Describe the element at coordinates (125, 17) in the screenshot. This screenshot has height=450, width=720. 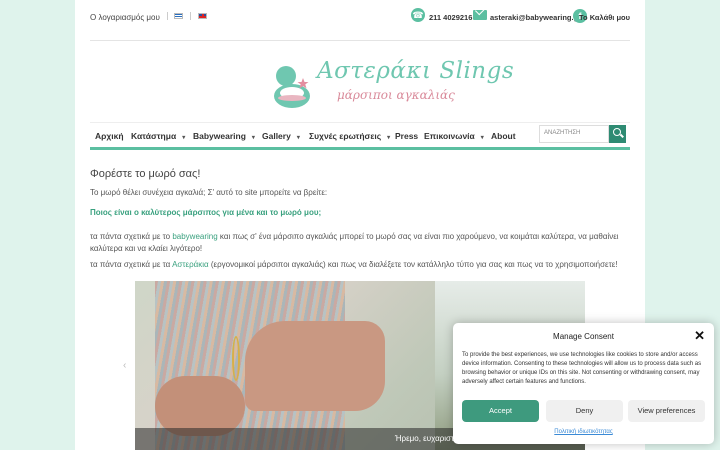
I see `account-link: Ο λογαριασμός μου` at that location.